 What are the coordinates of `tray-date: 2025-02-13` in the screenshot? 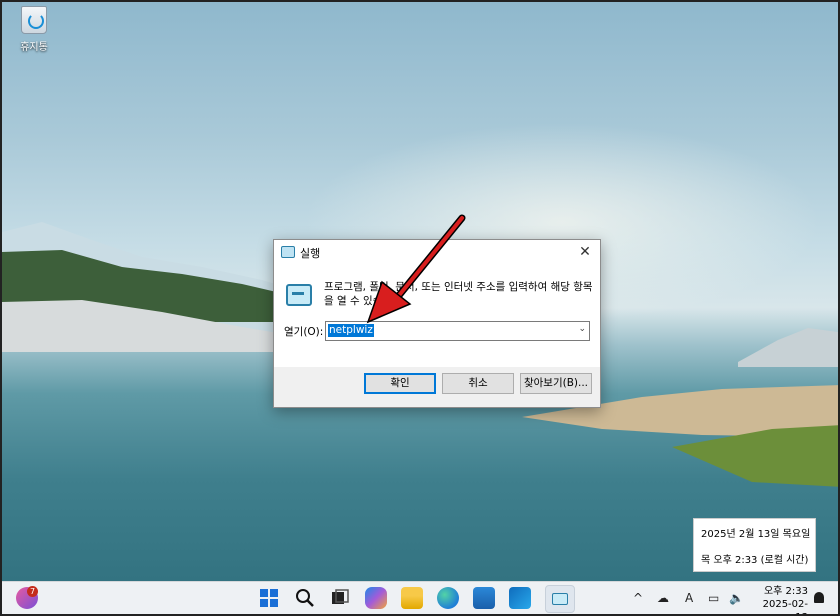 It's located at (785, 606).